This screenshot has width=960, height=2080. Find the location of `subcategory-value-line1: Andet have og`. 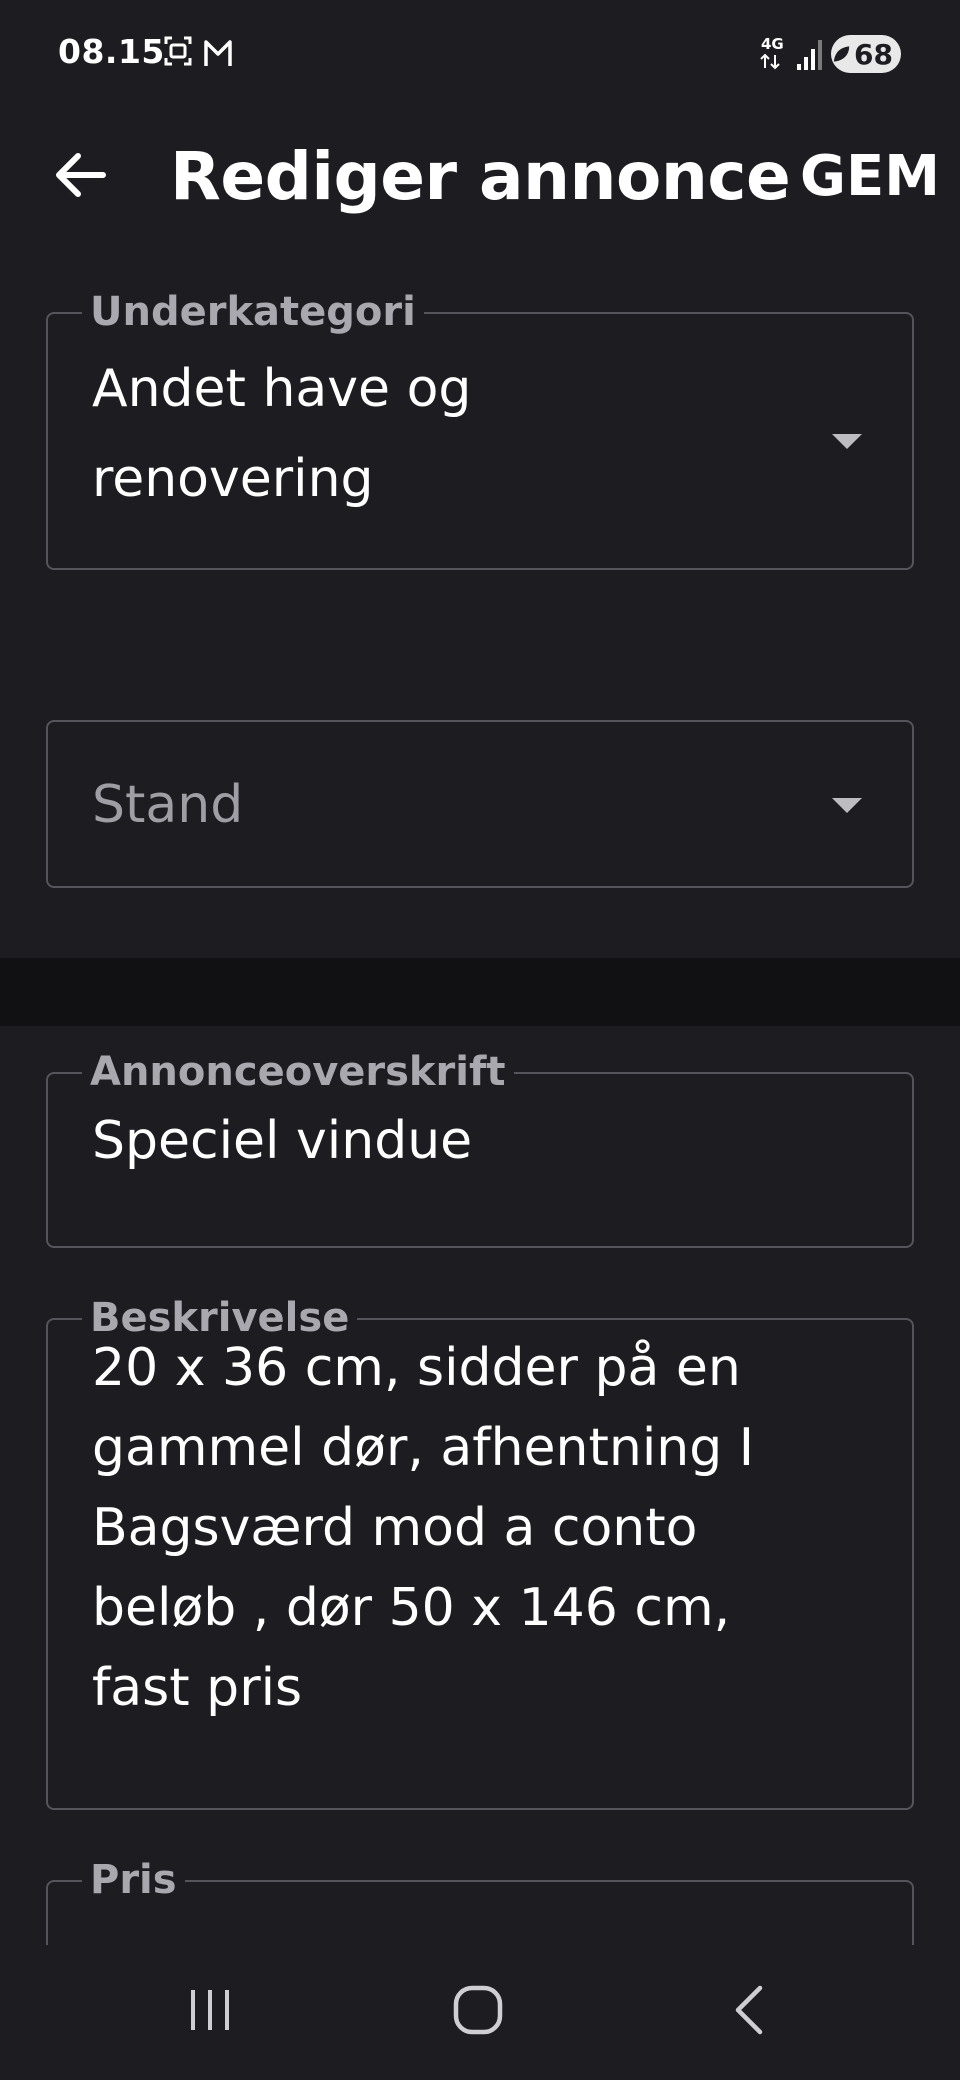

subcategory-value-line1: Andet have og is located at coordinates (282, 389).